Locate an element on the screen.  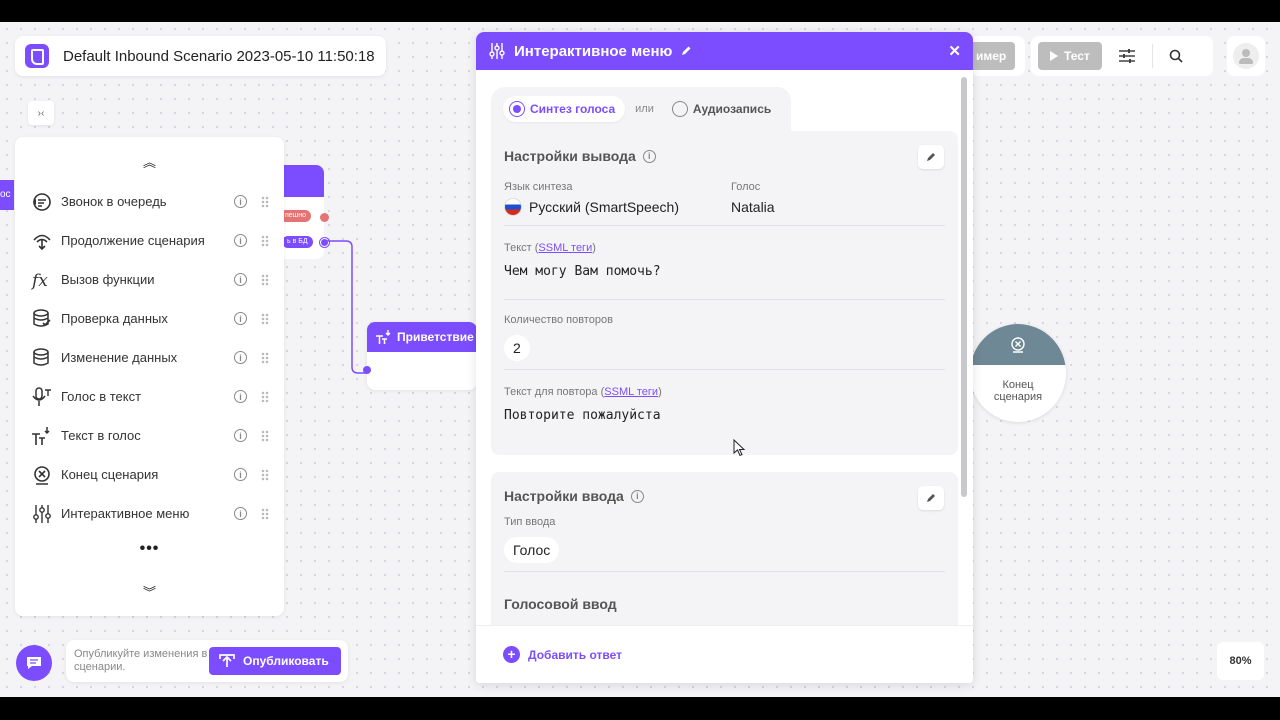
offscreen-node-stub: ос is located at coordinates (7, 195).